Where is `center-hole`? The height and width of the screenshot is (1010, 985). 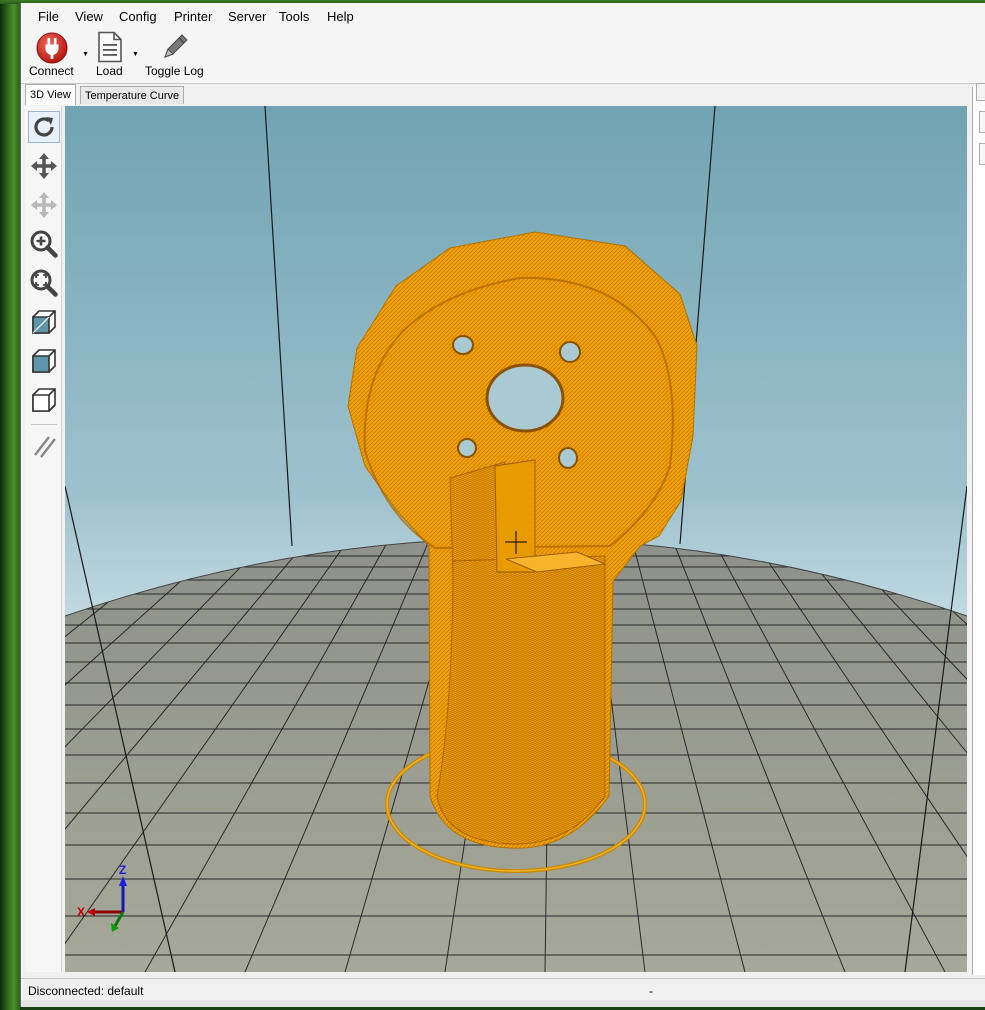
center-hole is located at coordinates (525, 398).